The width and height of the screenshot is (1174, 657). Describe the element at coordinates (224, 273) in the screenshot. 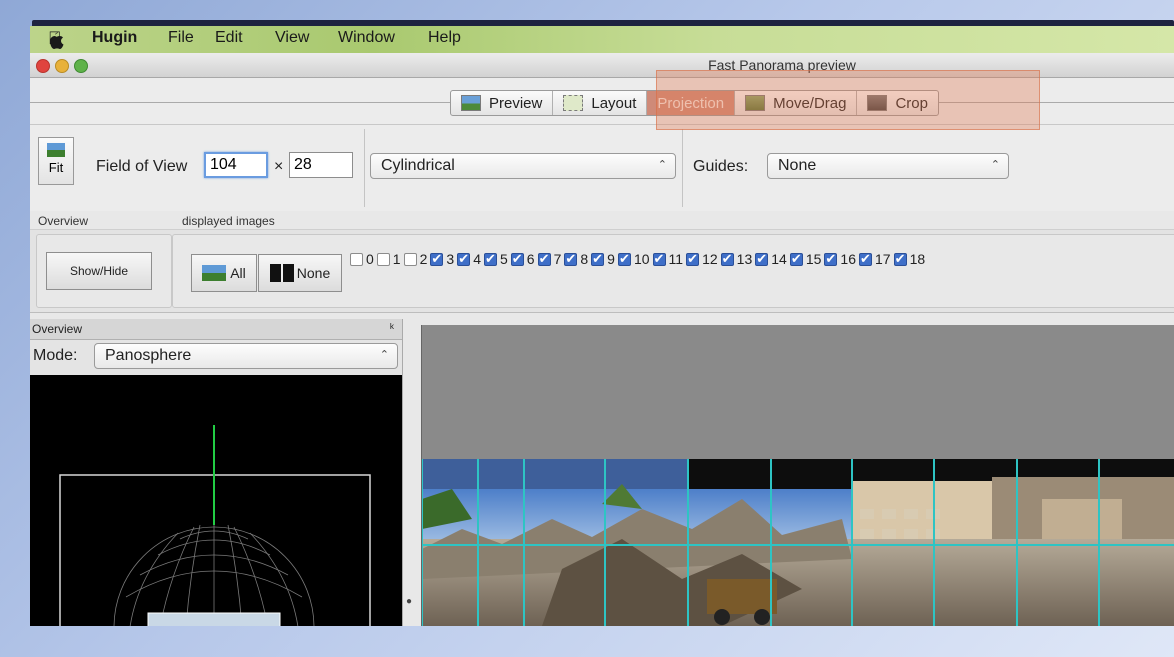

I see `all-button: All` at that location.